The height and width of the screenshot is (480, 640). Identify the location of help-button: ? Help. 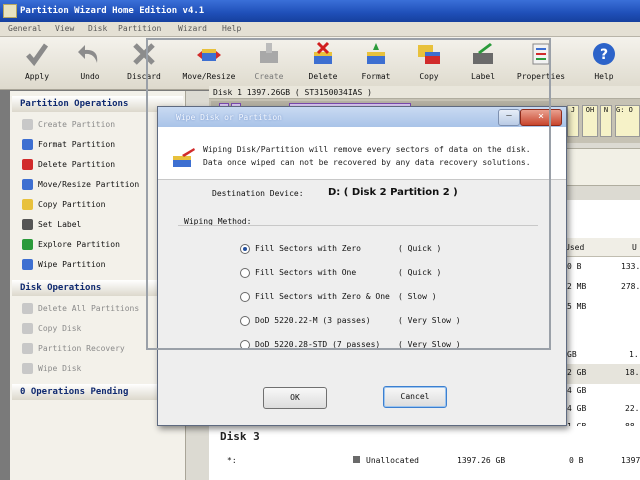
(604, 61).